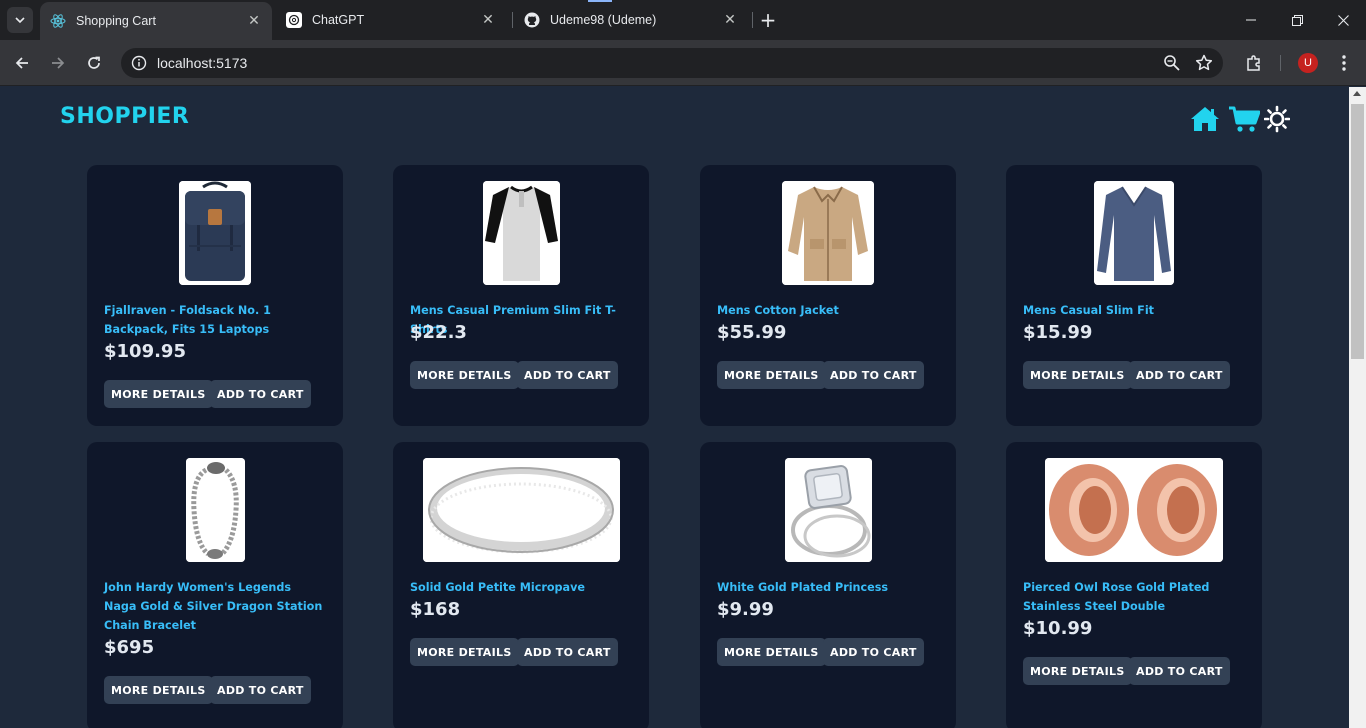 Image resolution: width=1366 pixels, height=728 pixels. I want to click on scrollbar-thumb, so click(1357, 231).